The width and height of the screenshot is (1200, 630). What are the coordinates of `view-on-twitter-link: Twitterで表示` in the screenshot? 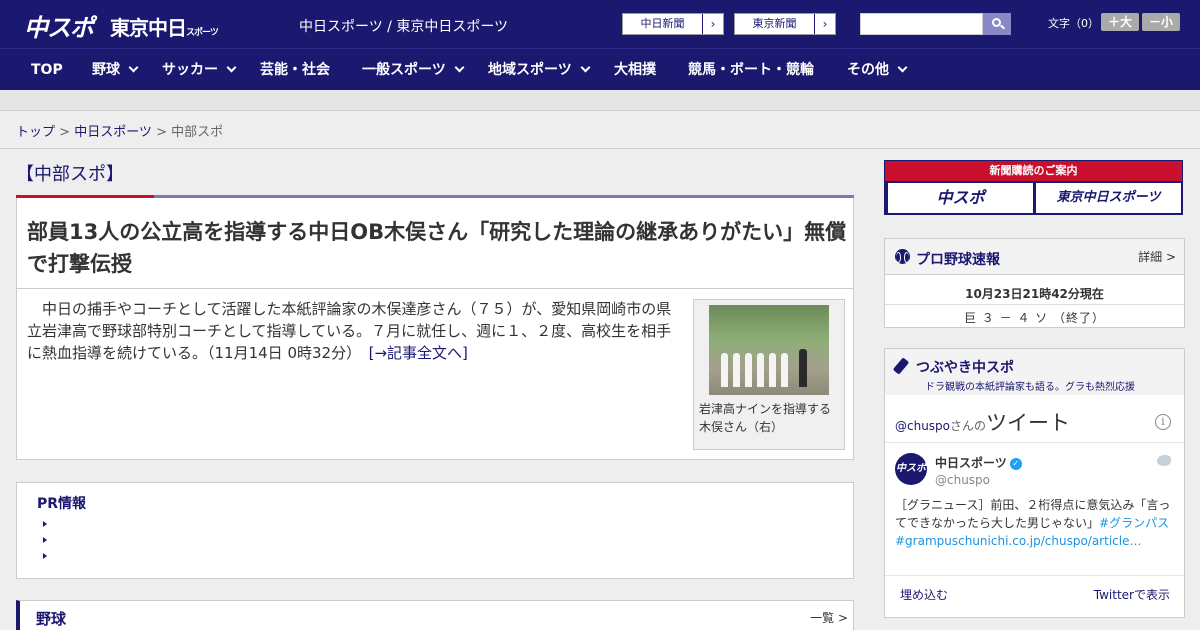 It's located at (1132, 594).